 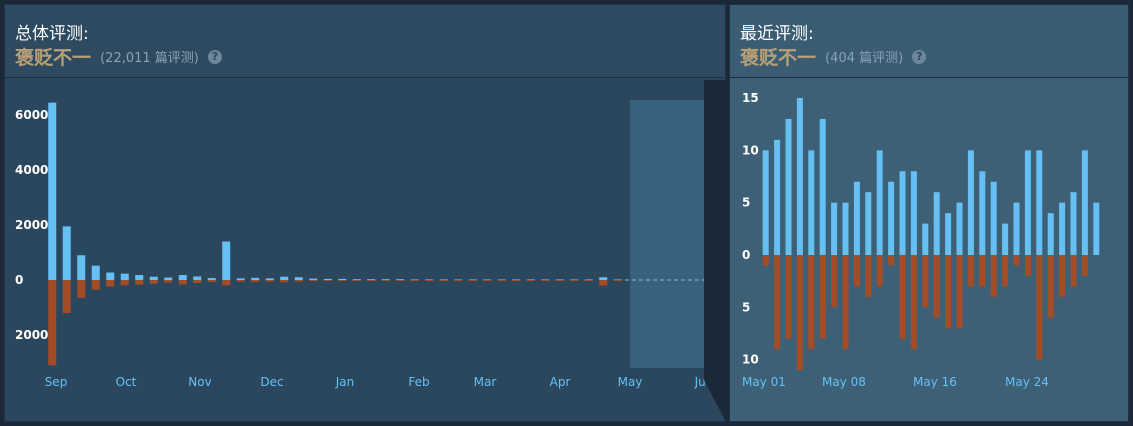 I want to click on y-tick-label: 15, so click(x=750, y=98).